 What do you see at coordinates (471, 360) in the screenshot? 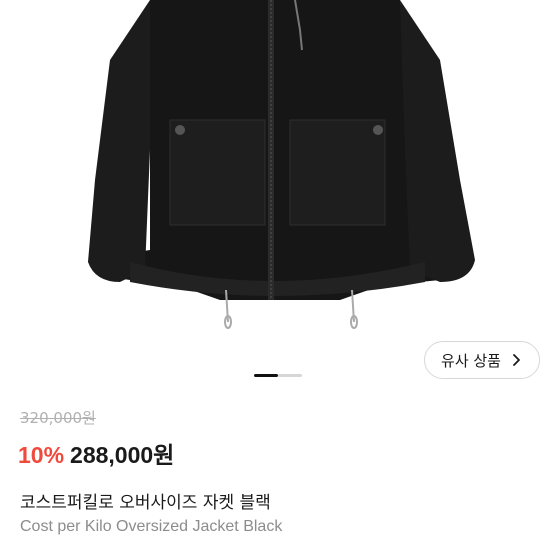
I see `similar-products-label: 유사 상품` at bounding box center [471, 360].